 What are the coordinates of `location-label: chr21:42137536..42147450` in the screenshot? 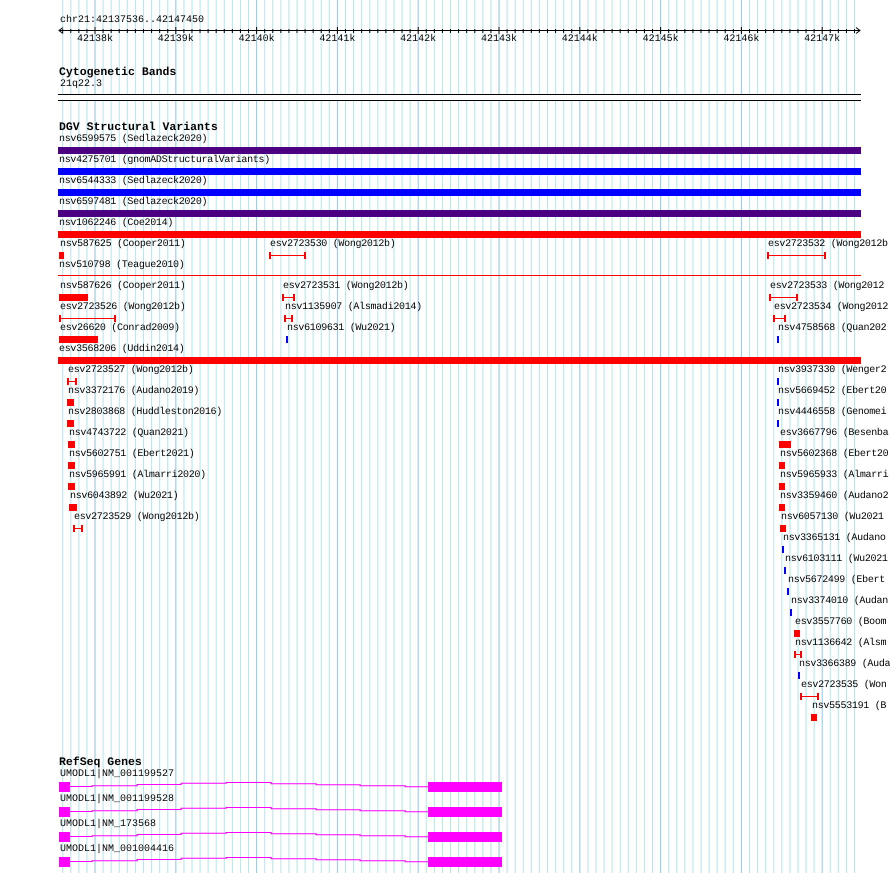 It's located at (133, 21).